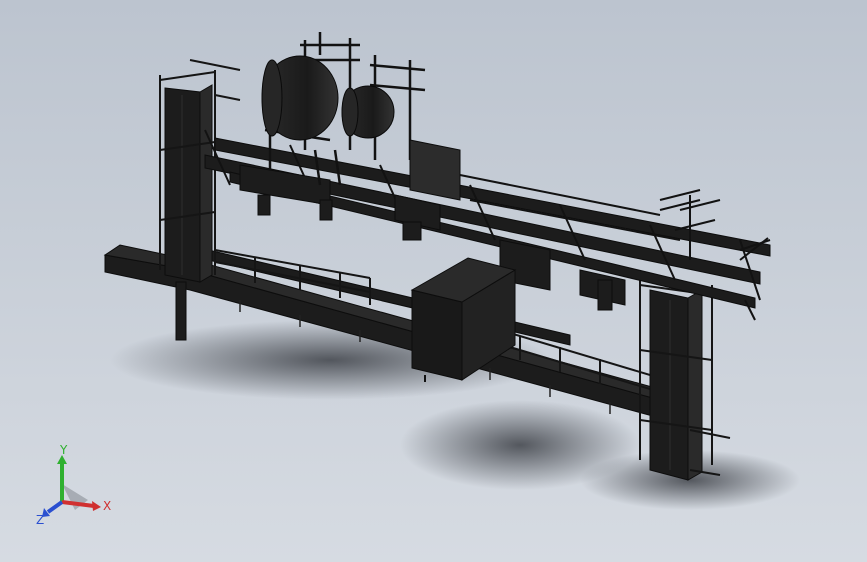  Describe the element at coordinates (300, 98) in the screenshot. I see `tank-large` at that location.